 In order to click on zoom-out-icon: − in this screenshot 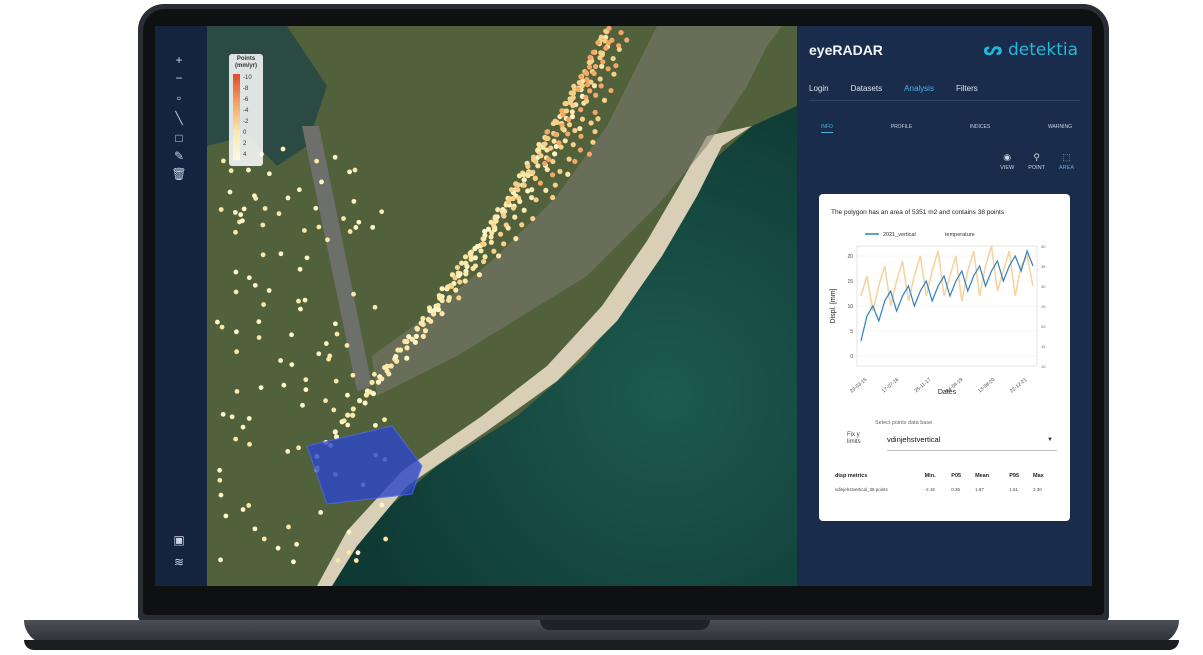, I will do `click(179, 78)`.